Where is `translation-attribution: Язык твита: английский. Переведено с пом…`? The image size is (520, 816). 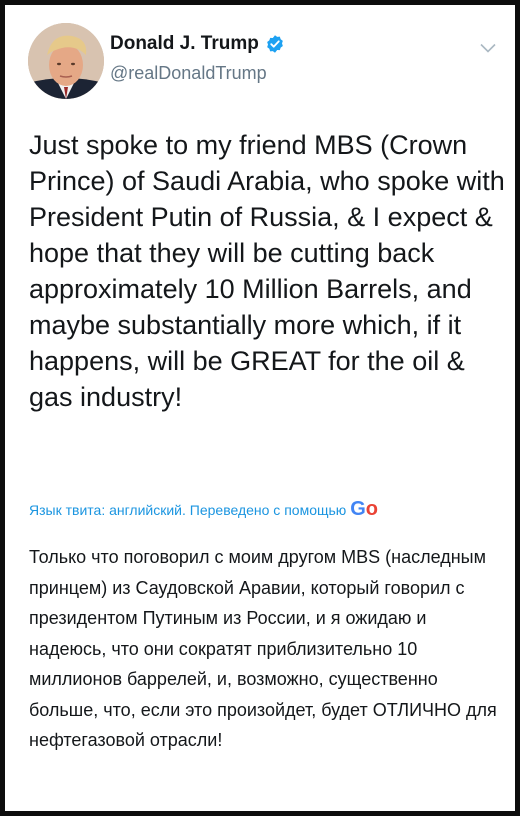 translation-attribution: Язык твита: английский. Переведено с пом… is located at coordinates (272, 509).